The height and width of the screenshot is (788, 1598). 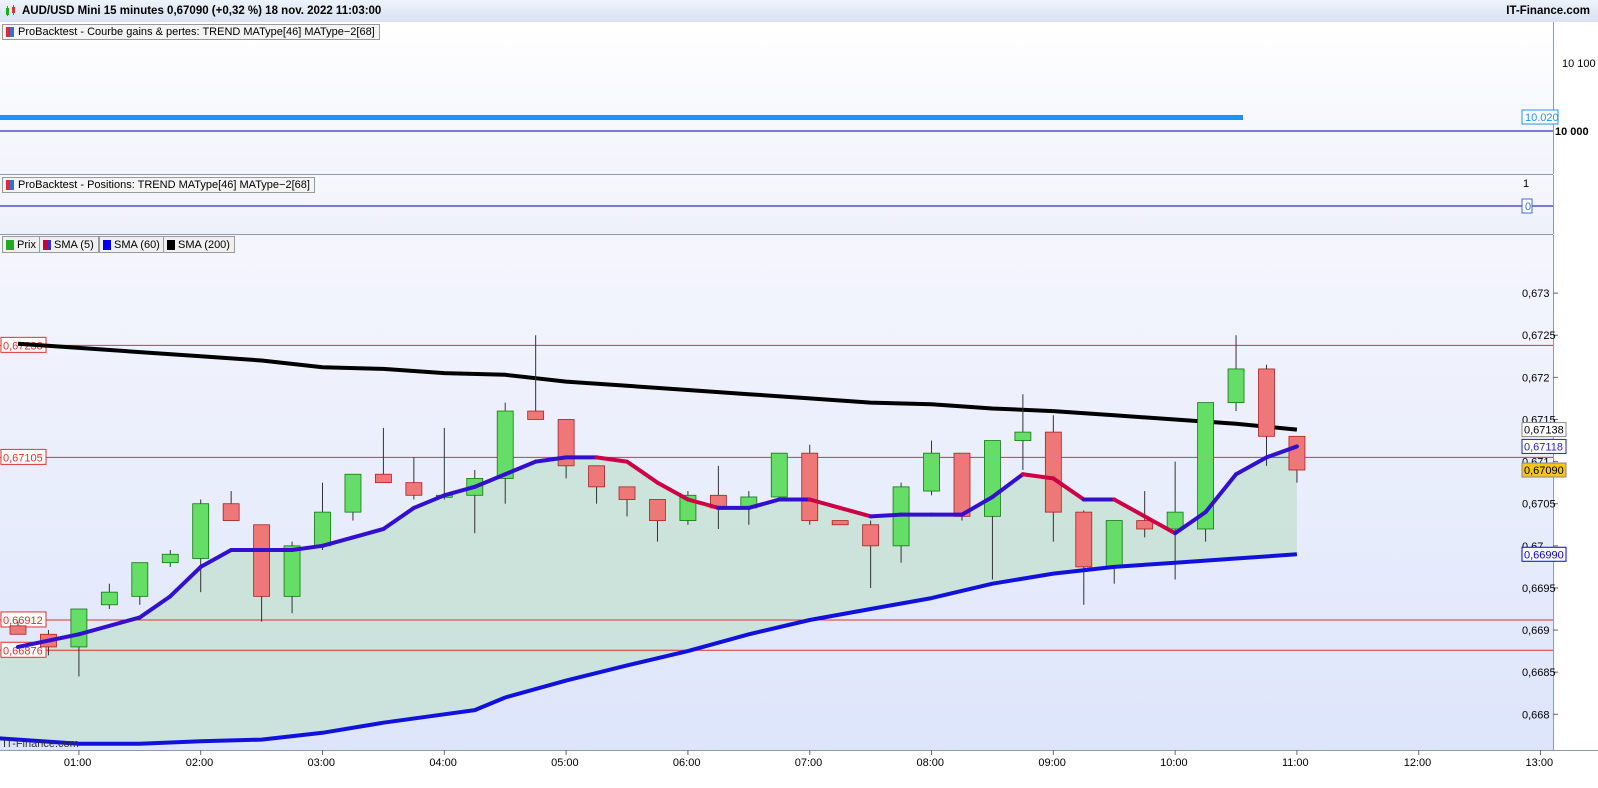 What do you see at coordinates (565, 763) in the screenshot?
I see `time-tick-label: 05:00` at bounding box center [565, 763].